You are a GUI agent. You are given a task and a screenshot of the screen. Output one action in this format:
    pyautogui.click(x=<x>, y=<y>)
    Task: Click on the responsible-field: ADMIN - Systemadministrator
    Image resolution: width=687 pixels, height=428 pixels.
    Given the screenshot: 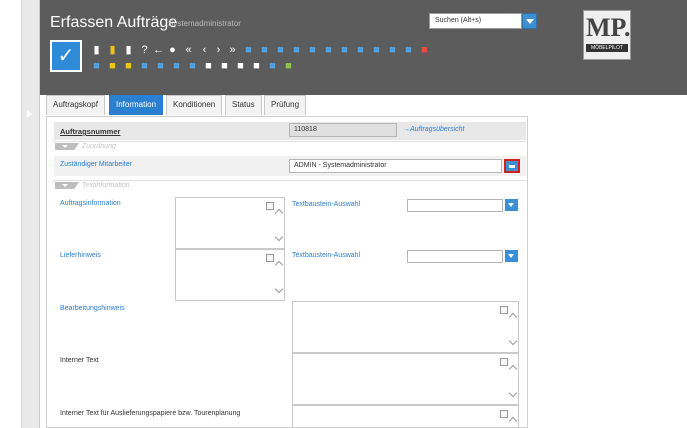 What is the action you would take?
    pyautogui.click(x=395, y=166)
    